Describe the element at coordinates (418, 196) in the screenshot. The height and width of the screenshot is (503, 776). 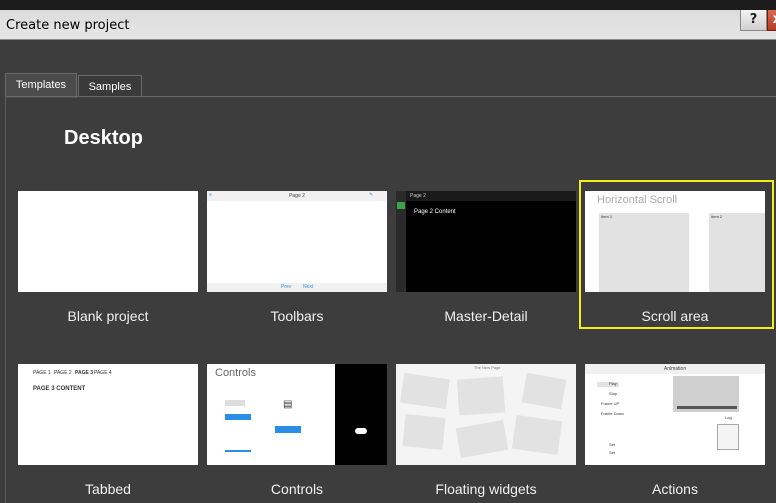
I see `thumb-title: Page 2` at that location.